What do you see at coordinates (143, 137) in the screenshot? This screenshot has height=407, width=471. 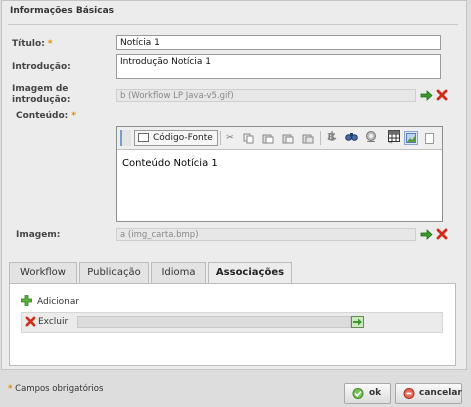 I see `source-icon` at bounding box center [143, 137].